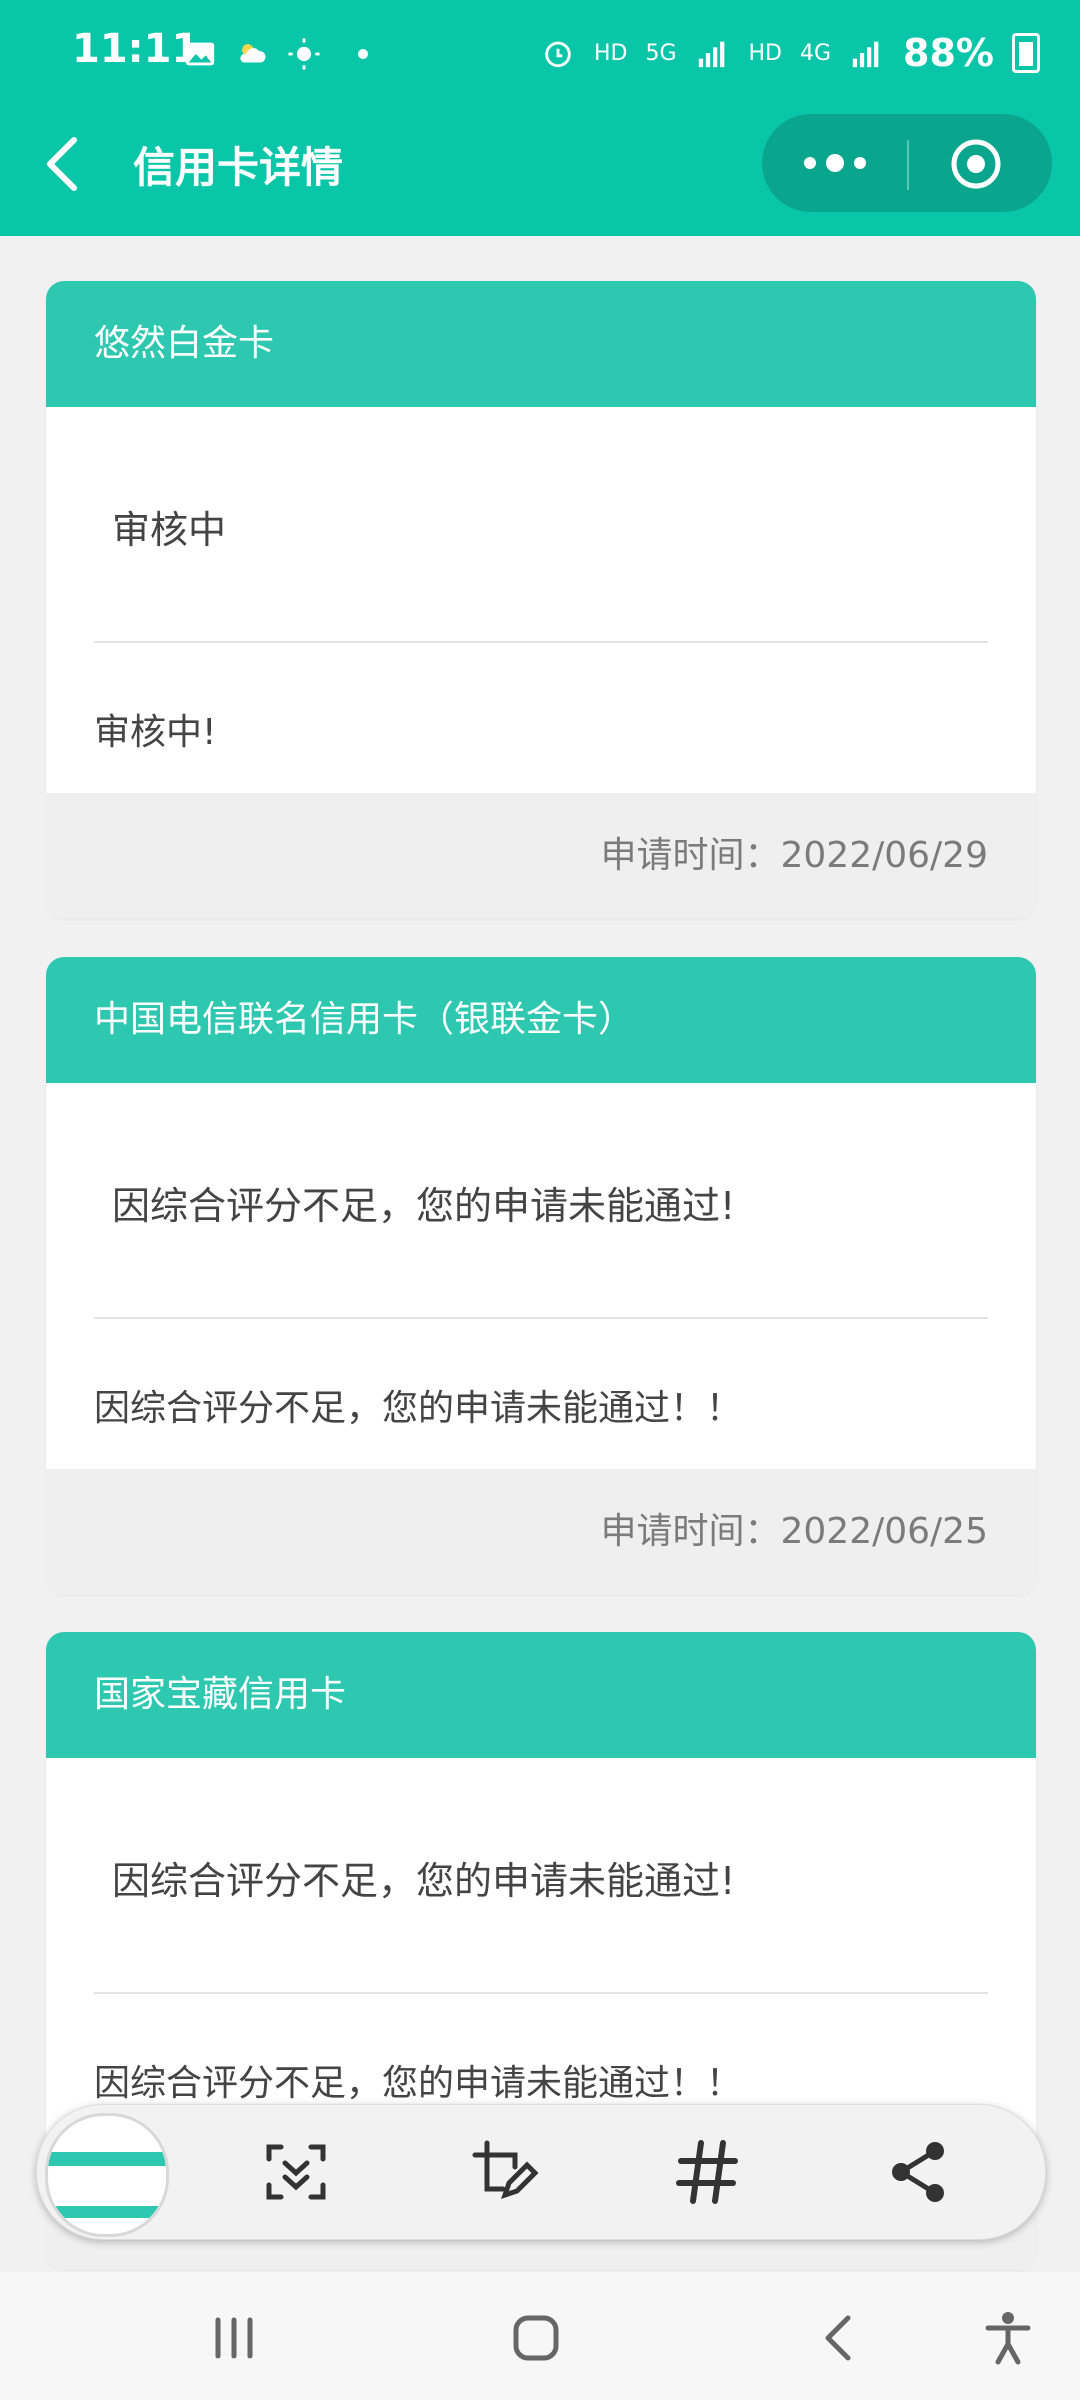  I want to click on more-dots-icon, so click(835, 163).